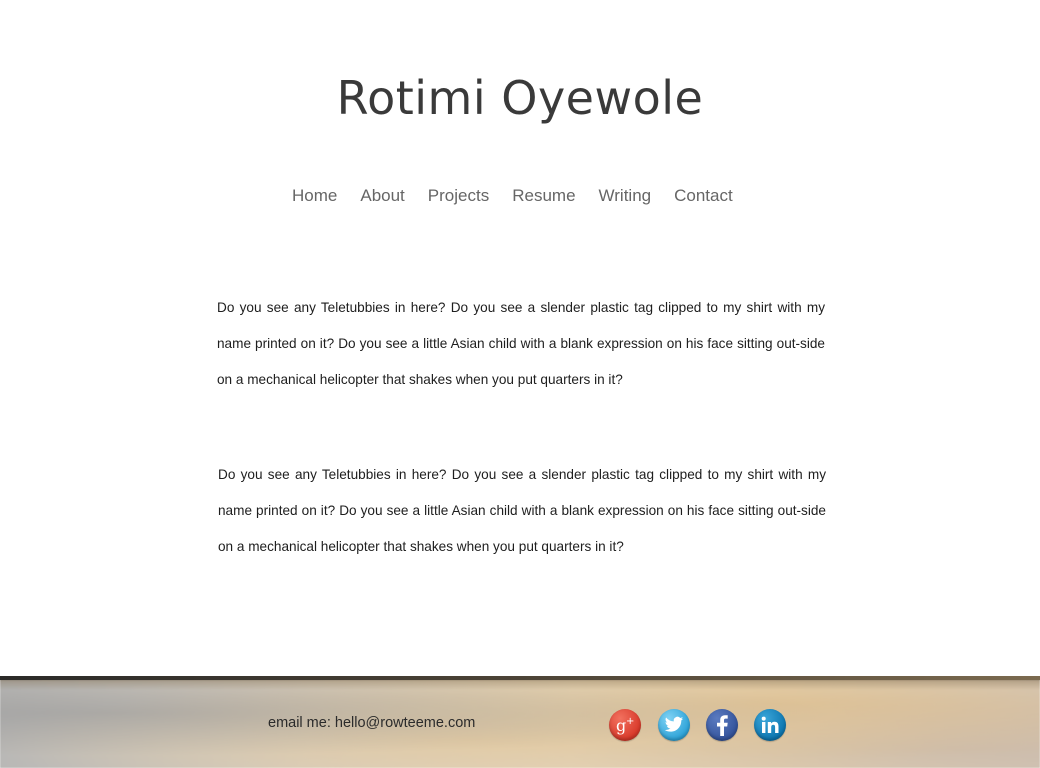 This screenshot has height=768, width=1040. Describe the element at coordinates (382, 196) in the screenshot. I see `nav-item-about: About` at that location.